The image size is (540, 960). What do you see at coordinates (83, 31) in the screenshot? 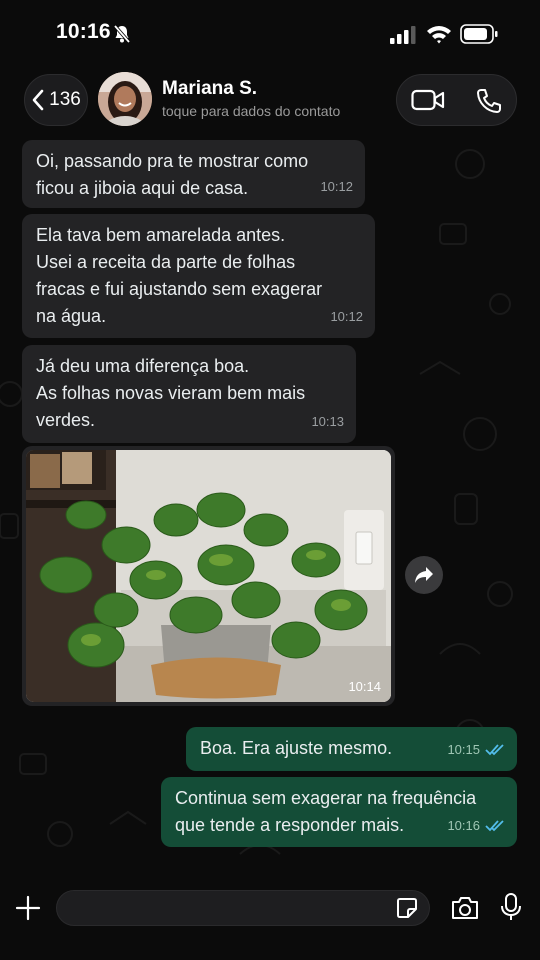
I see `status-time: 10:16` at bounding box center [83, 31].